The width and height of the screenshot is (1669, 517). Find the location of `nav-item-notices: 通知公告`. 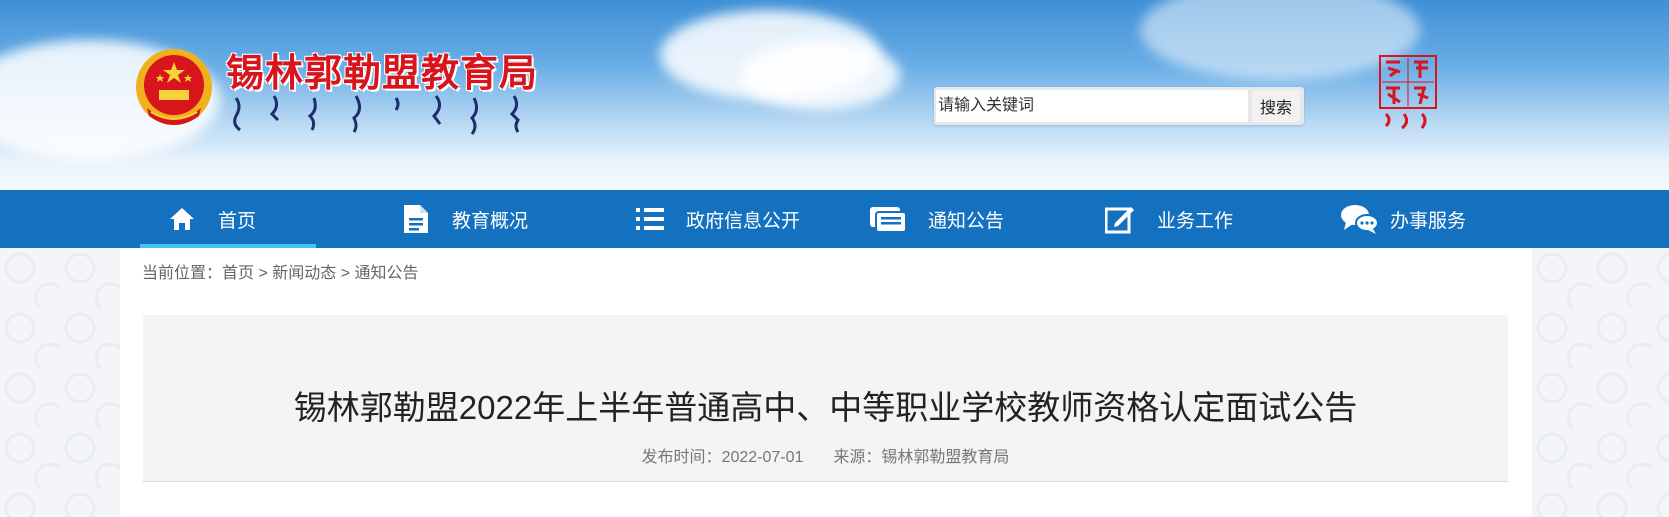

nav-item-notices: 通知公告 is located at coordinates (937, 219).